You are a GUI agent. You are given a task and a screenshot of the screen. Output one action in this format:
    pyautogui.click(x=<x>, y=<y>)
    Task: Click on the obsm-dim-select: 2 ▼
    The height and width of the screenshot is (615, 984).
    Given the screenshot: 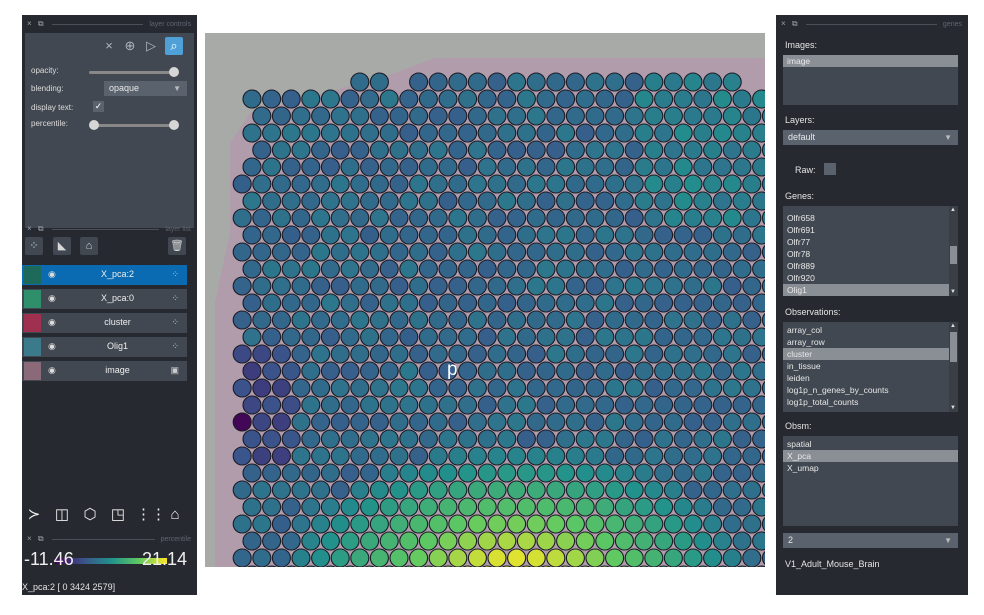 What is the action you would take?
    pyautogui.click(x=870, y=540)
    